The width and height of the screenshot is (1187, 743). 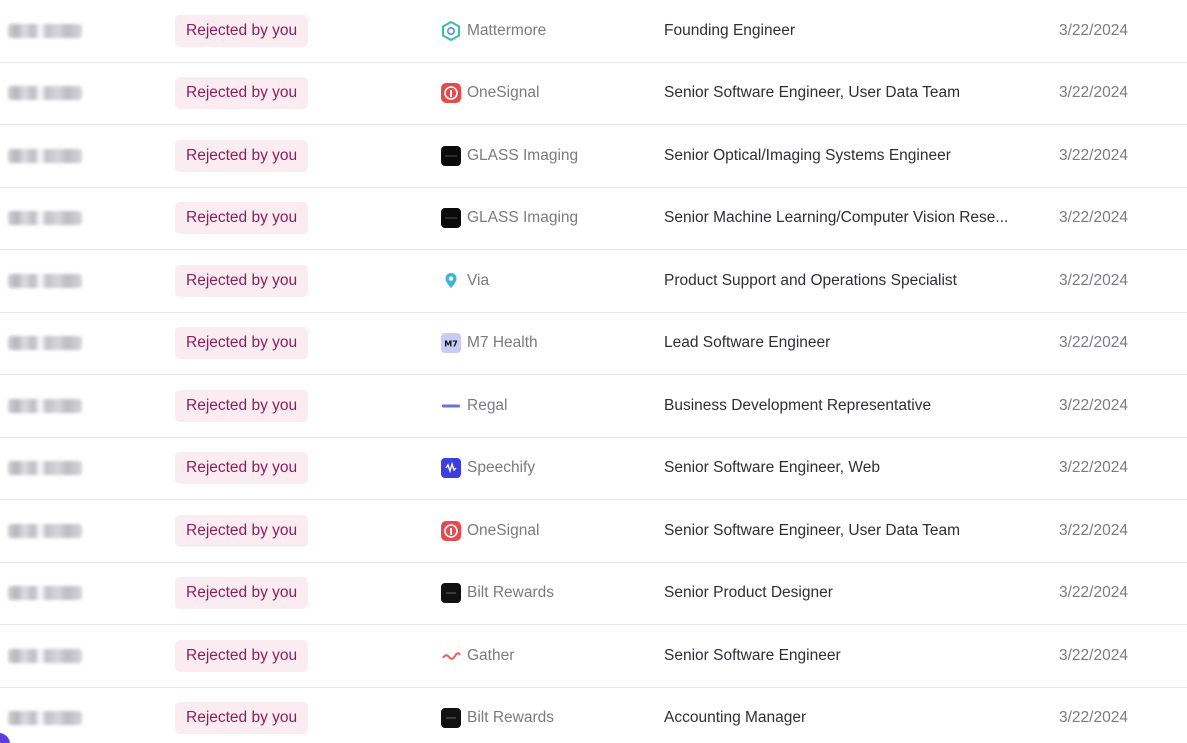 I want to click on job-title-cell: Founding Engineer, so click(x=844, y=31).